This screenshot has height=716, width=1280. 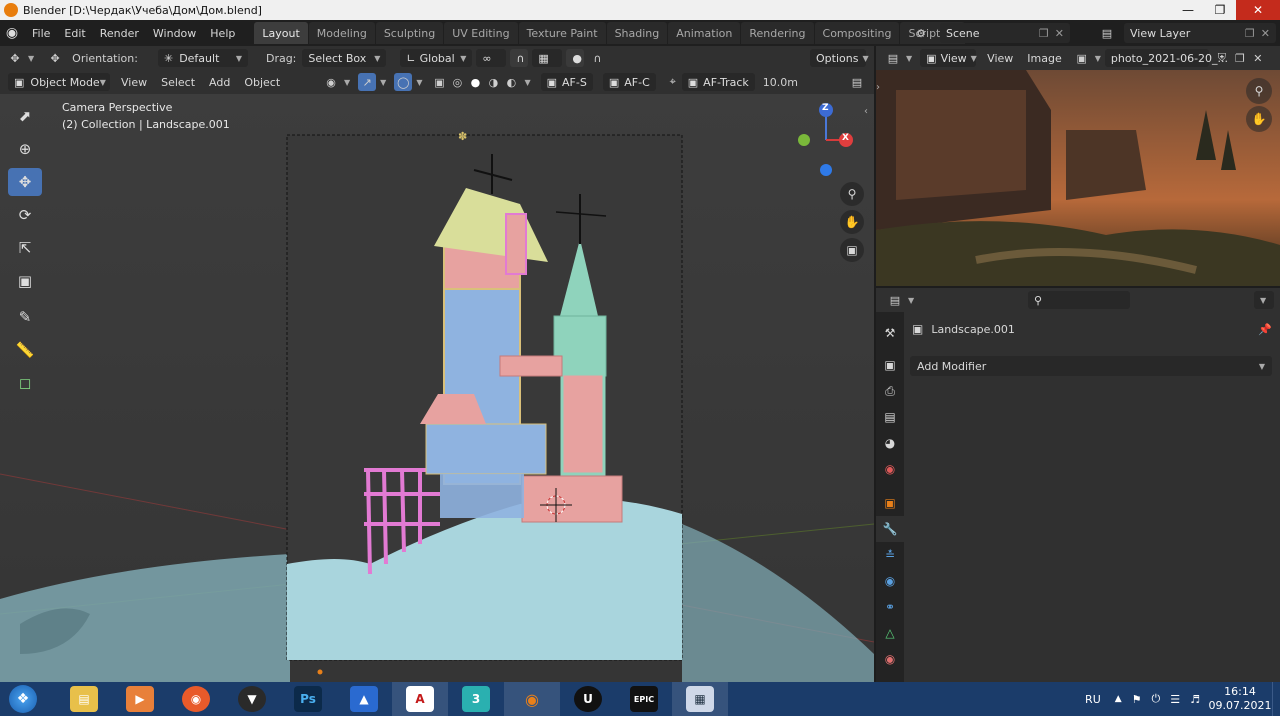 I want to click on close-button: ✕, so click(x=1258, y=10).